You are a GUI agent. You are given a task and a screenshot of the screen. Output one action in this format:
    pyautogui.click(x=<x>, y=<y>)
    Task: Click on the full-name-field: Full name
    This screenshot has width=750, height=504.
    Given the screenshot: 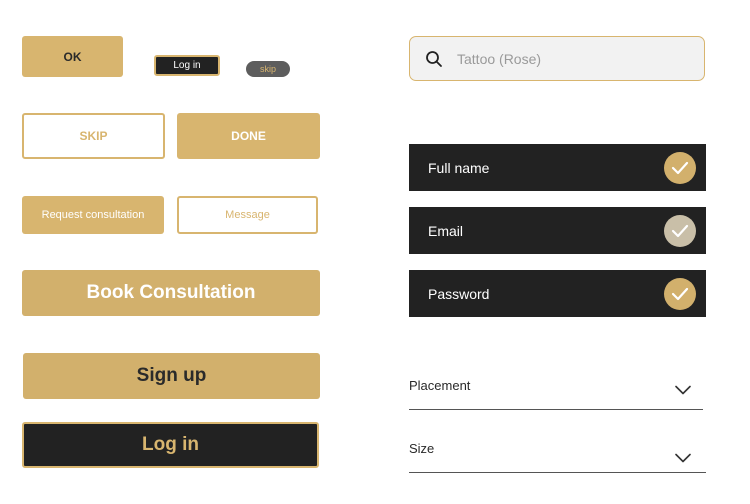 What is the action you would take?
    pyautogui.click(x=557, y=167)
    